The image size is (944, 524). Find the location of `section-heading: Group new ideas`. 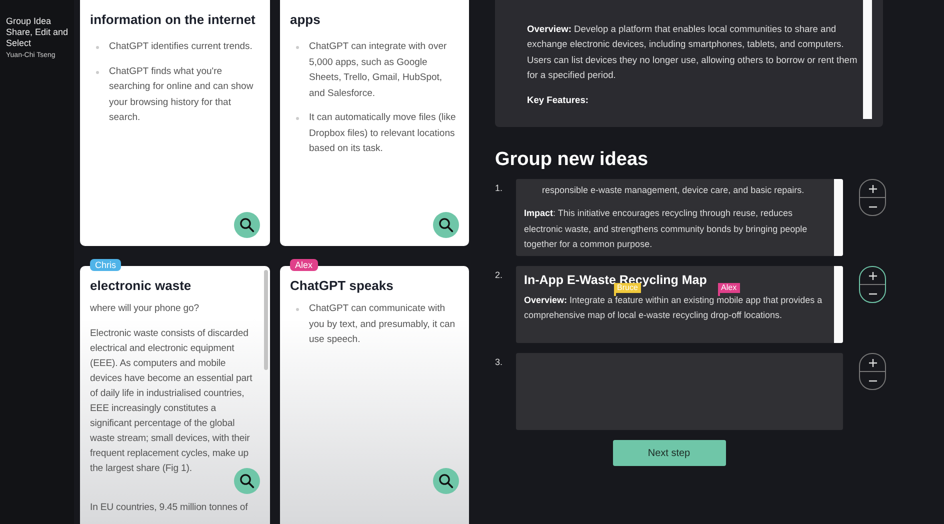

section-heading: Group new ideas is located at coordinates (572, 160).